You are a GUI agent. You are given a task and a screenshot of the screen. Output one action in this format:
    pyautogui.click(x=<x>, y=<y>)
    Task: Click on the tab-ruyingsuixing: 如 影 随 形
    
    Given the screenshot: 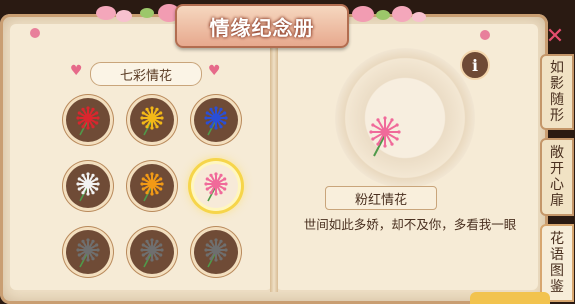 What is the action you would take?
    pyautogui.click(x=557, y=92)
    